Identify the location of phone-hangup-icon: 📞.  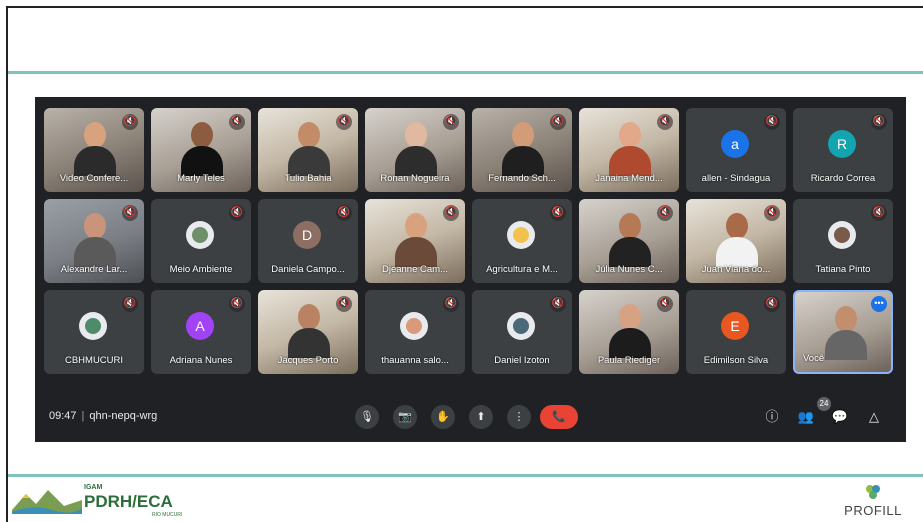
(559, 417).